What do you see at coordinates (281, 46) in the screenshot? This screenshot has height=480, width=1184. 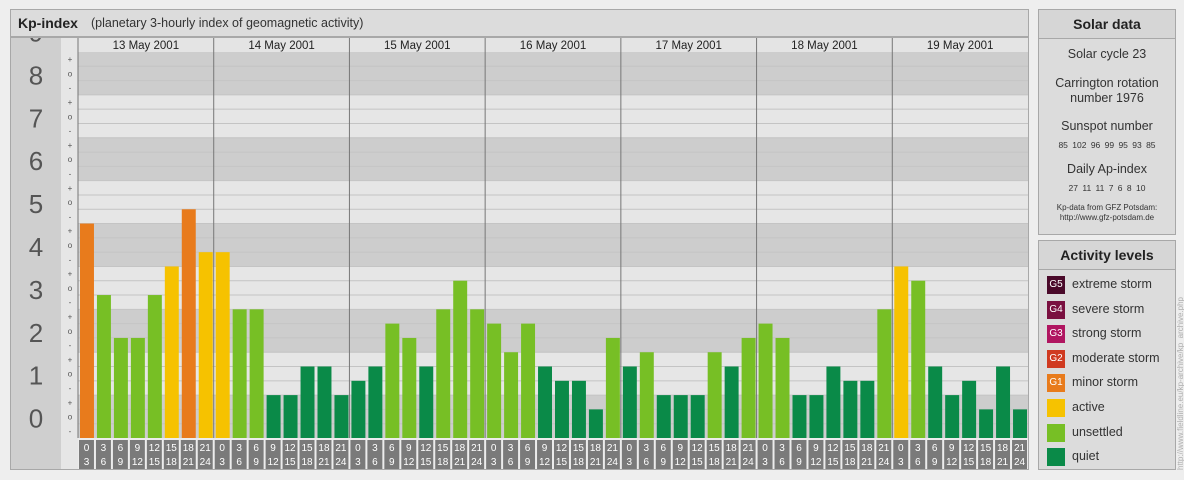 I see `day-label: 14 May 2001` at bounding box center [281, 46].